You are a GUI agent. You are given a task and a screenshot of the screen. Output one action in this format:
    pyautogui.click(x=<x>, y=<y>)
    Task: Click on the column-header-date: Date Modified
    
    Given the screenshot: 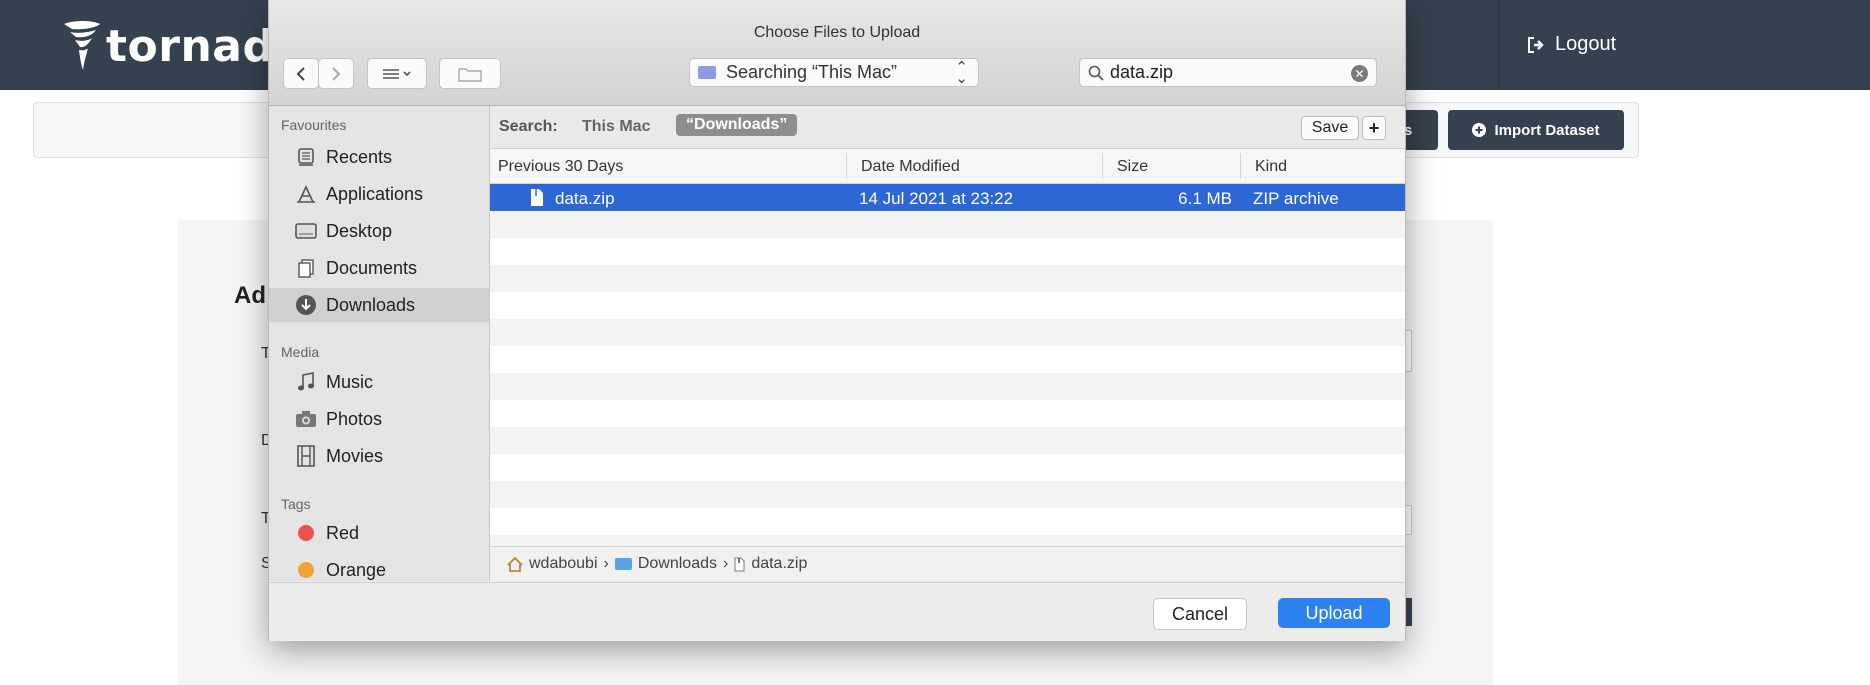 What is the action you would take?
    pyautogui.click(x=910, y=167)
    